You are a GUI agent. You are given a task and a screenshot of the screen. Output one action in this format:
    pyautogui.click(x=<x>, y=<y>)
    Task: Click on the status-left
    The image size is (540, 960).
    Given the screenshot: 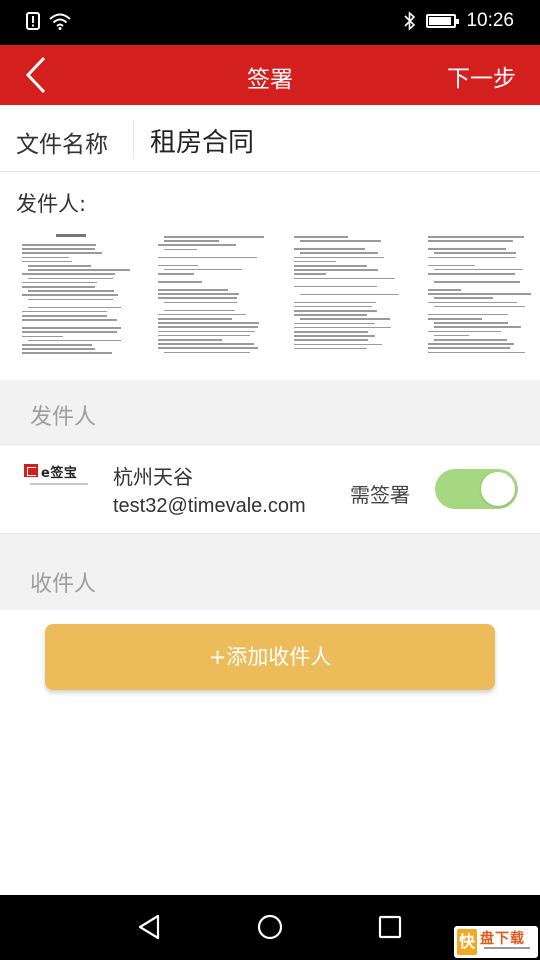 What is the action you would take?
    pyautogui.click(x=49, y=21)
    